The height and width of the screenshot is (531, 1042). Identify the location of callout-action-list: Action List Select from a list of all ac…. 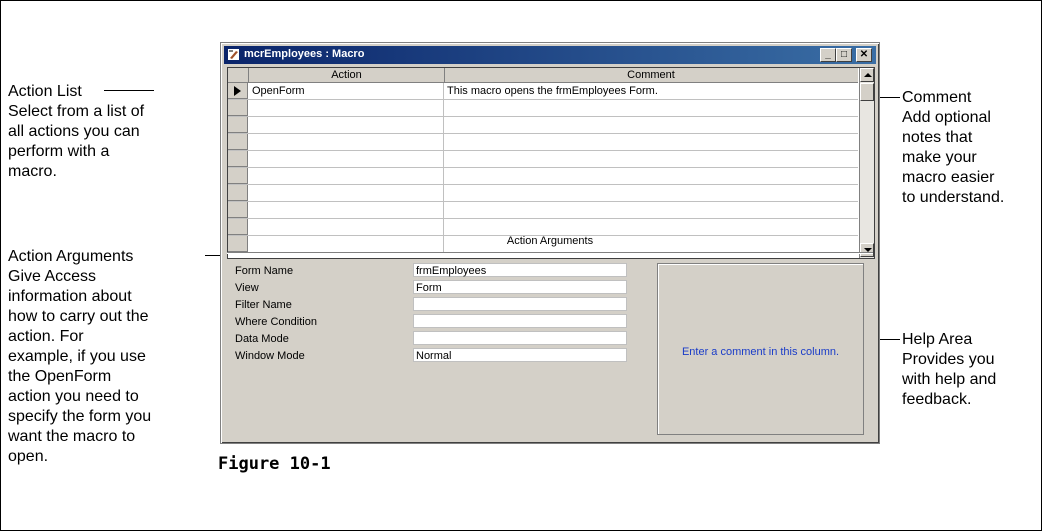
(76, 132).